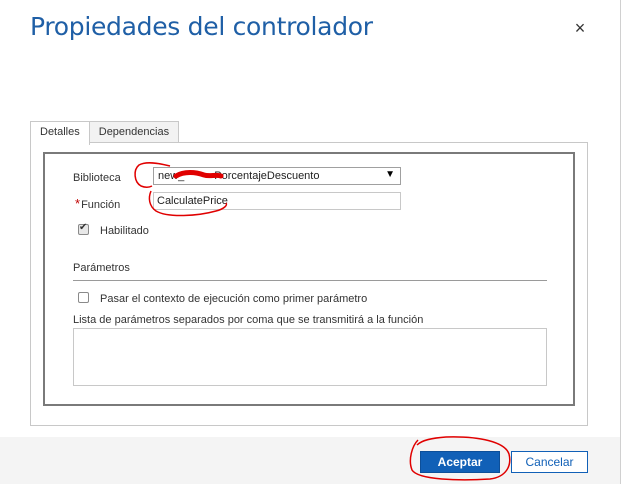 The width and height of the screenshot is (621, 484). What do you see at coordinates (171, 176) in the screenshot?
I see `biblioteca-select-value: new_` at bounding box center [171, 176].